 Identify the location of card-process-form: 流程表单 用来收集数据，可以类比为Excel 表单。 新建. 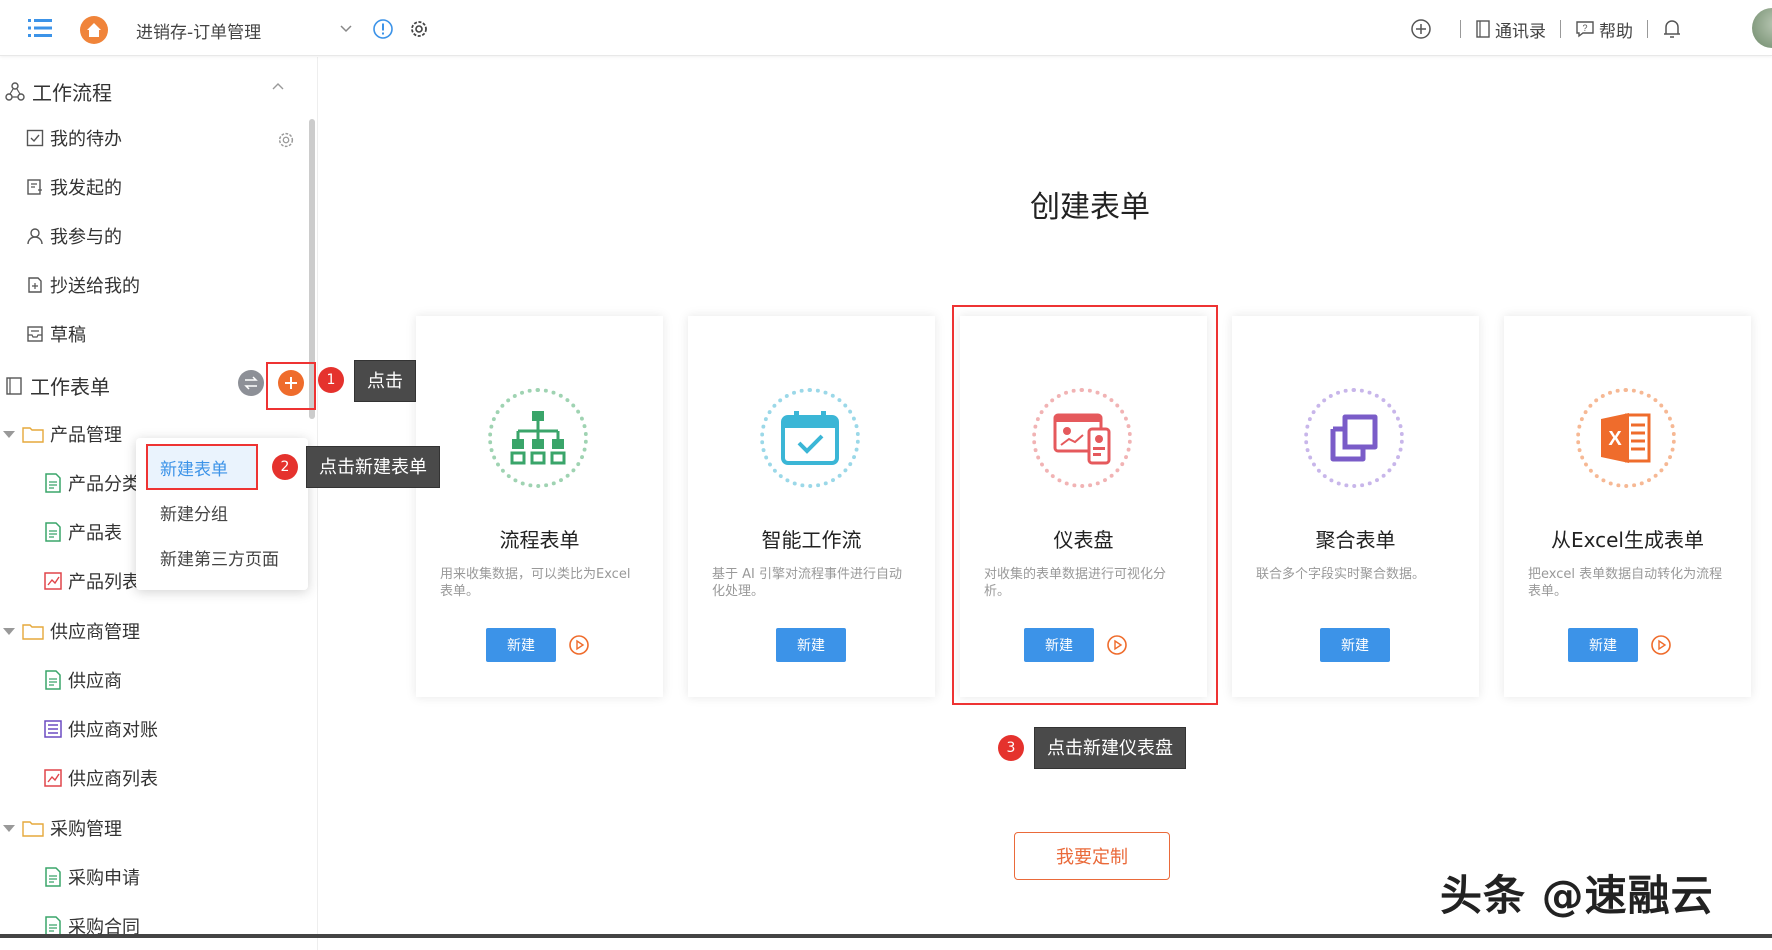
(539, 506).